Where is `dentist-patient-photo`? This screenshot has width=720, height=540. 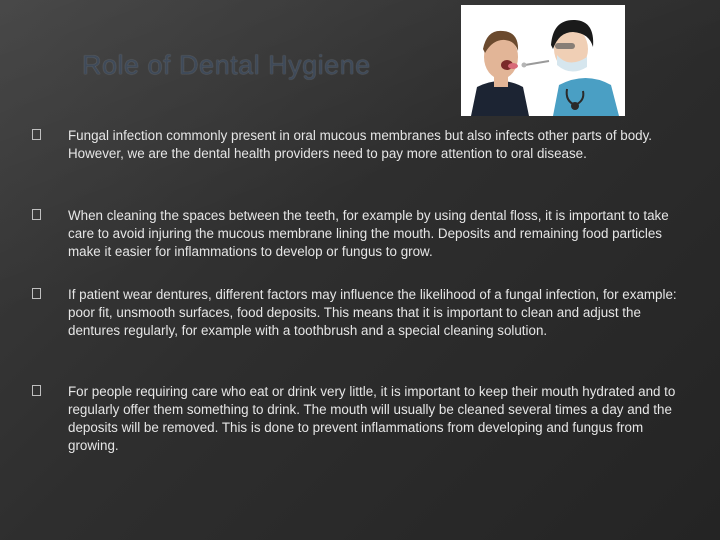
dentist-patient-photo is located at coordinates (543, 60).